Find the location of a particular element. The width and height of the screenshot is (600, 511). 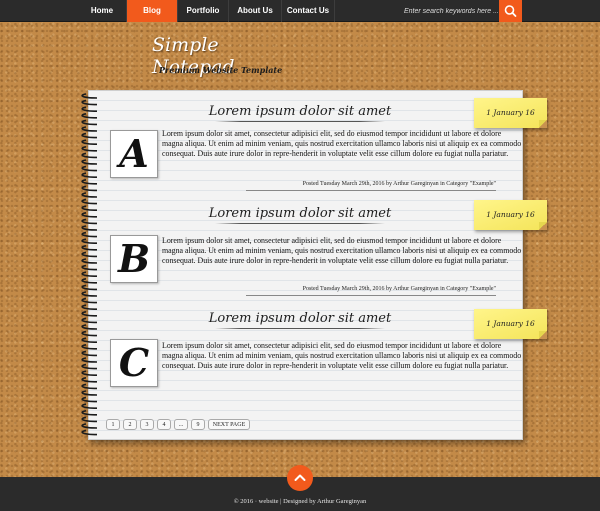

site-logo-subtitle: Premium Website Template is located at coordinates (221, 70).